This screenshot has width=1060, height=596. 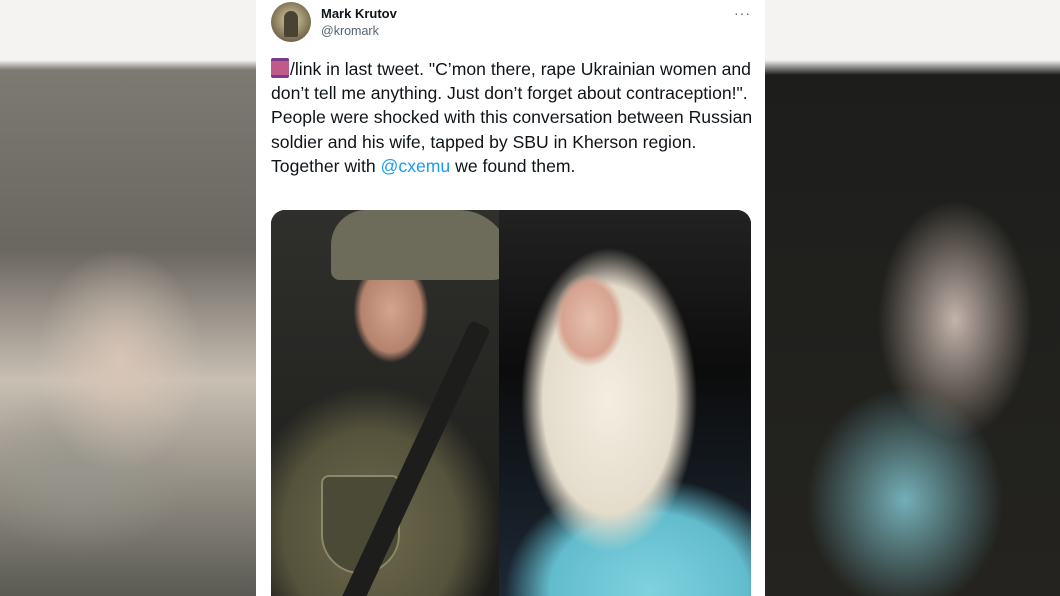 I want to click on author-handle: @kromark, so click(x=350, y=31).